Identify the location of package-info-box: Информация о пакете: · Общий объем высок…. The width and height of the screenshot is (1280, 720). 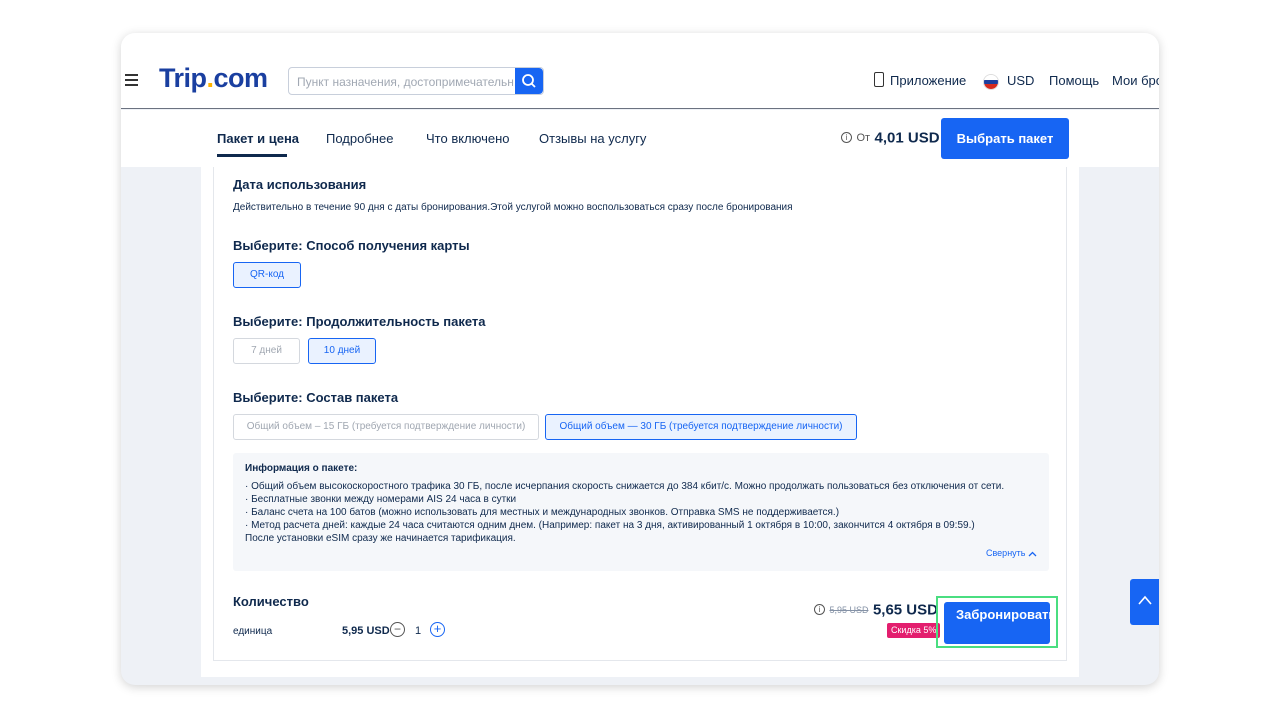
(641, 512).